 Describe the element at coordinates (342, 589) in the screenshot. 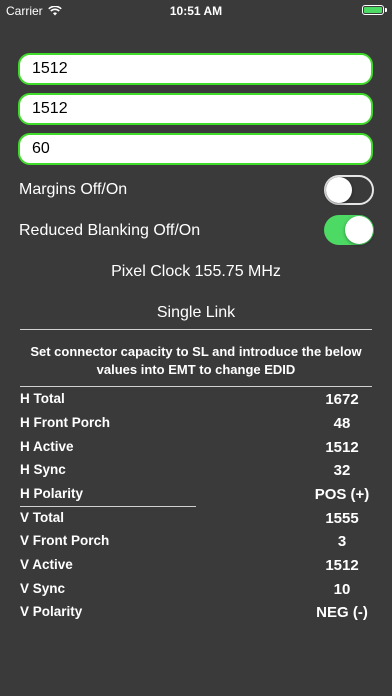

I see `timing-value: 10` at that location.